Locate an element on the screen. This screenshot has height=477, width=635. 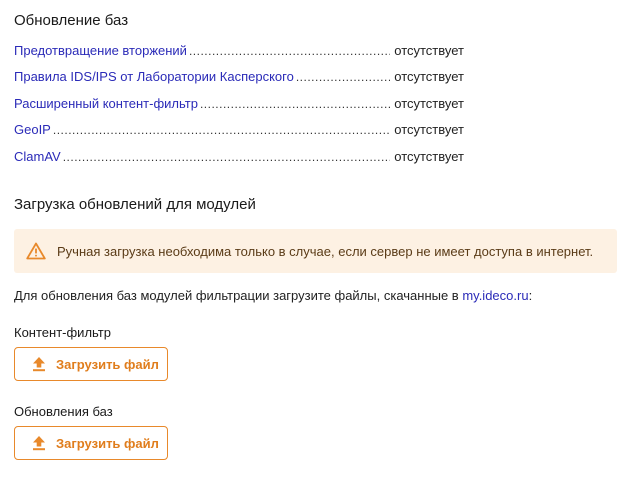
database-updates-upload-button: Загрузить файл is located at coordinates (91, 443).